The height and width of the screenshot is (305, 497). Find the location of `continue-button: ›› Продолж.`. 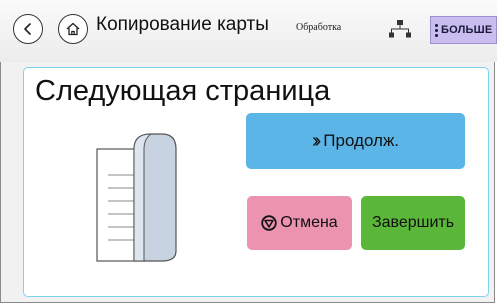

continue-button: ›› Продолж. is located at coordinates (355, 141).